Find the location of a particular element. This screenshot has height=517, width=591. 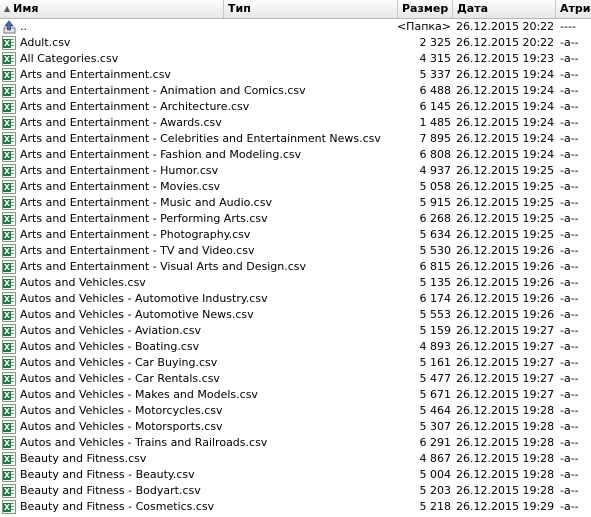

file-name: Beauty and Fitness - Beauty.csv is located at coordinates (107, 474).